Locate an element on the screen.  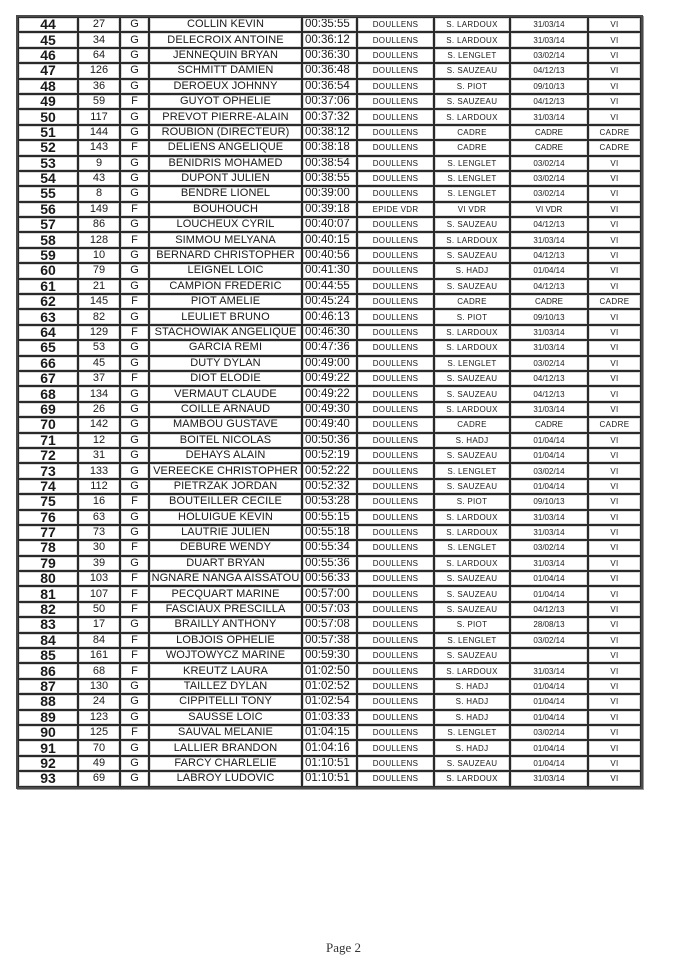
name-cell: ROUBION (DIRECTEUR) is located at coordinates (225, 132).